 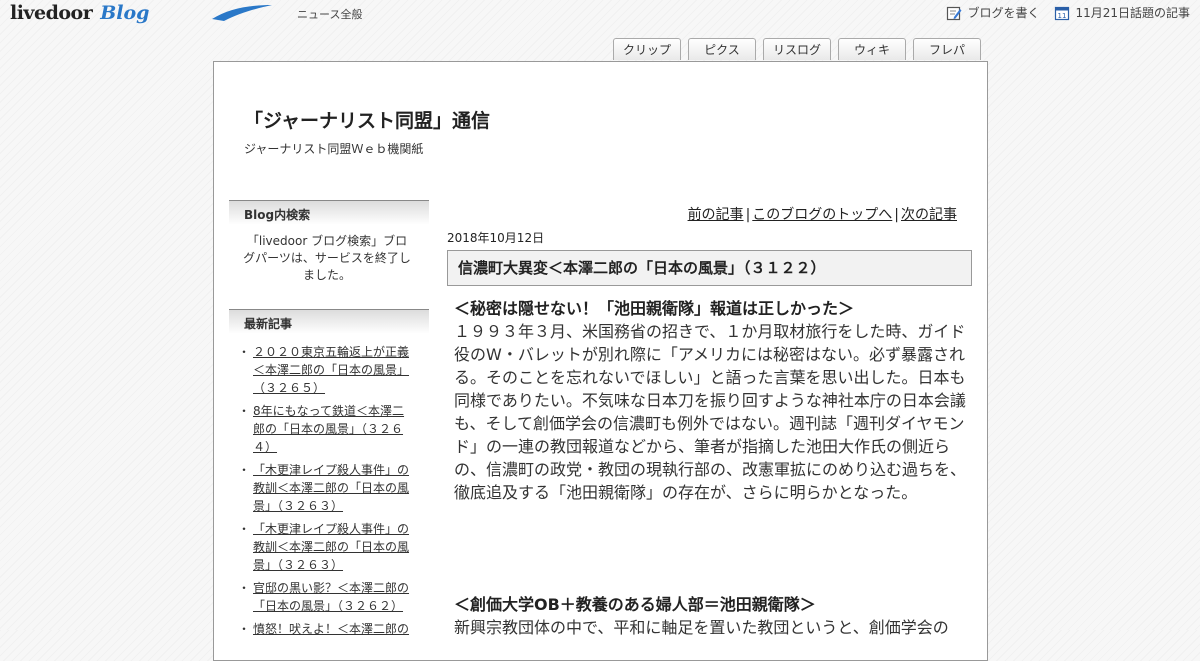 I want to click on recent-article-link: 憤怒！吠えよ！＜本澤二郎の, so click(x=331, y=629).